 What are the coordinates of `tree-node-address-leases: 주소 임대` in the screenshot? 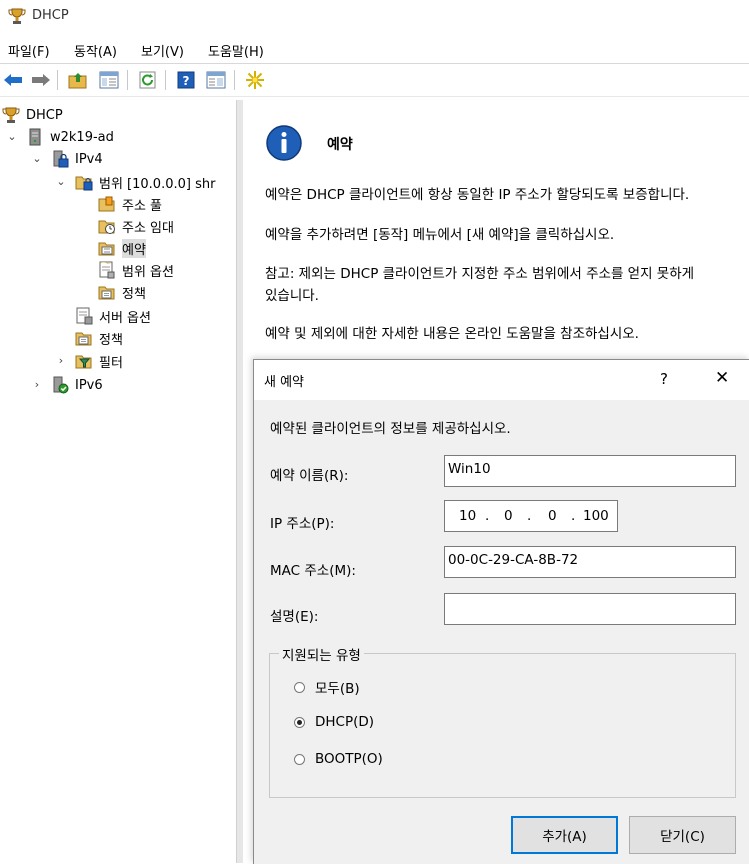 It's located at (136, 226).